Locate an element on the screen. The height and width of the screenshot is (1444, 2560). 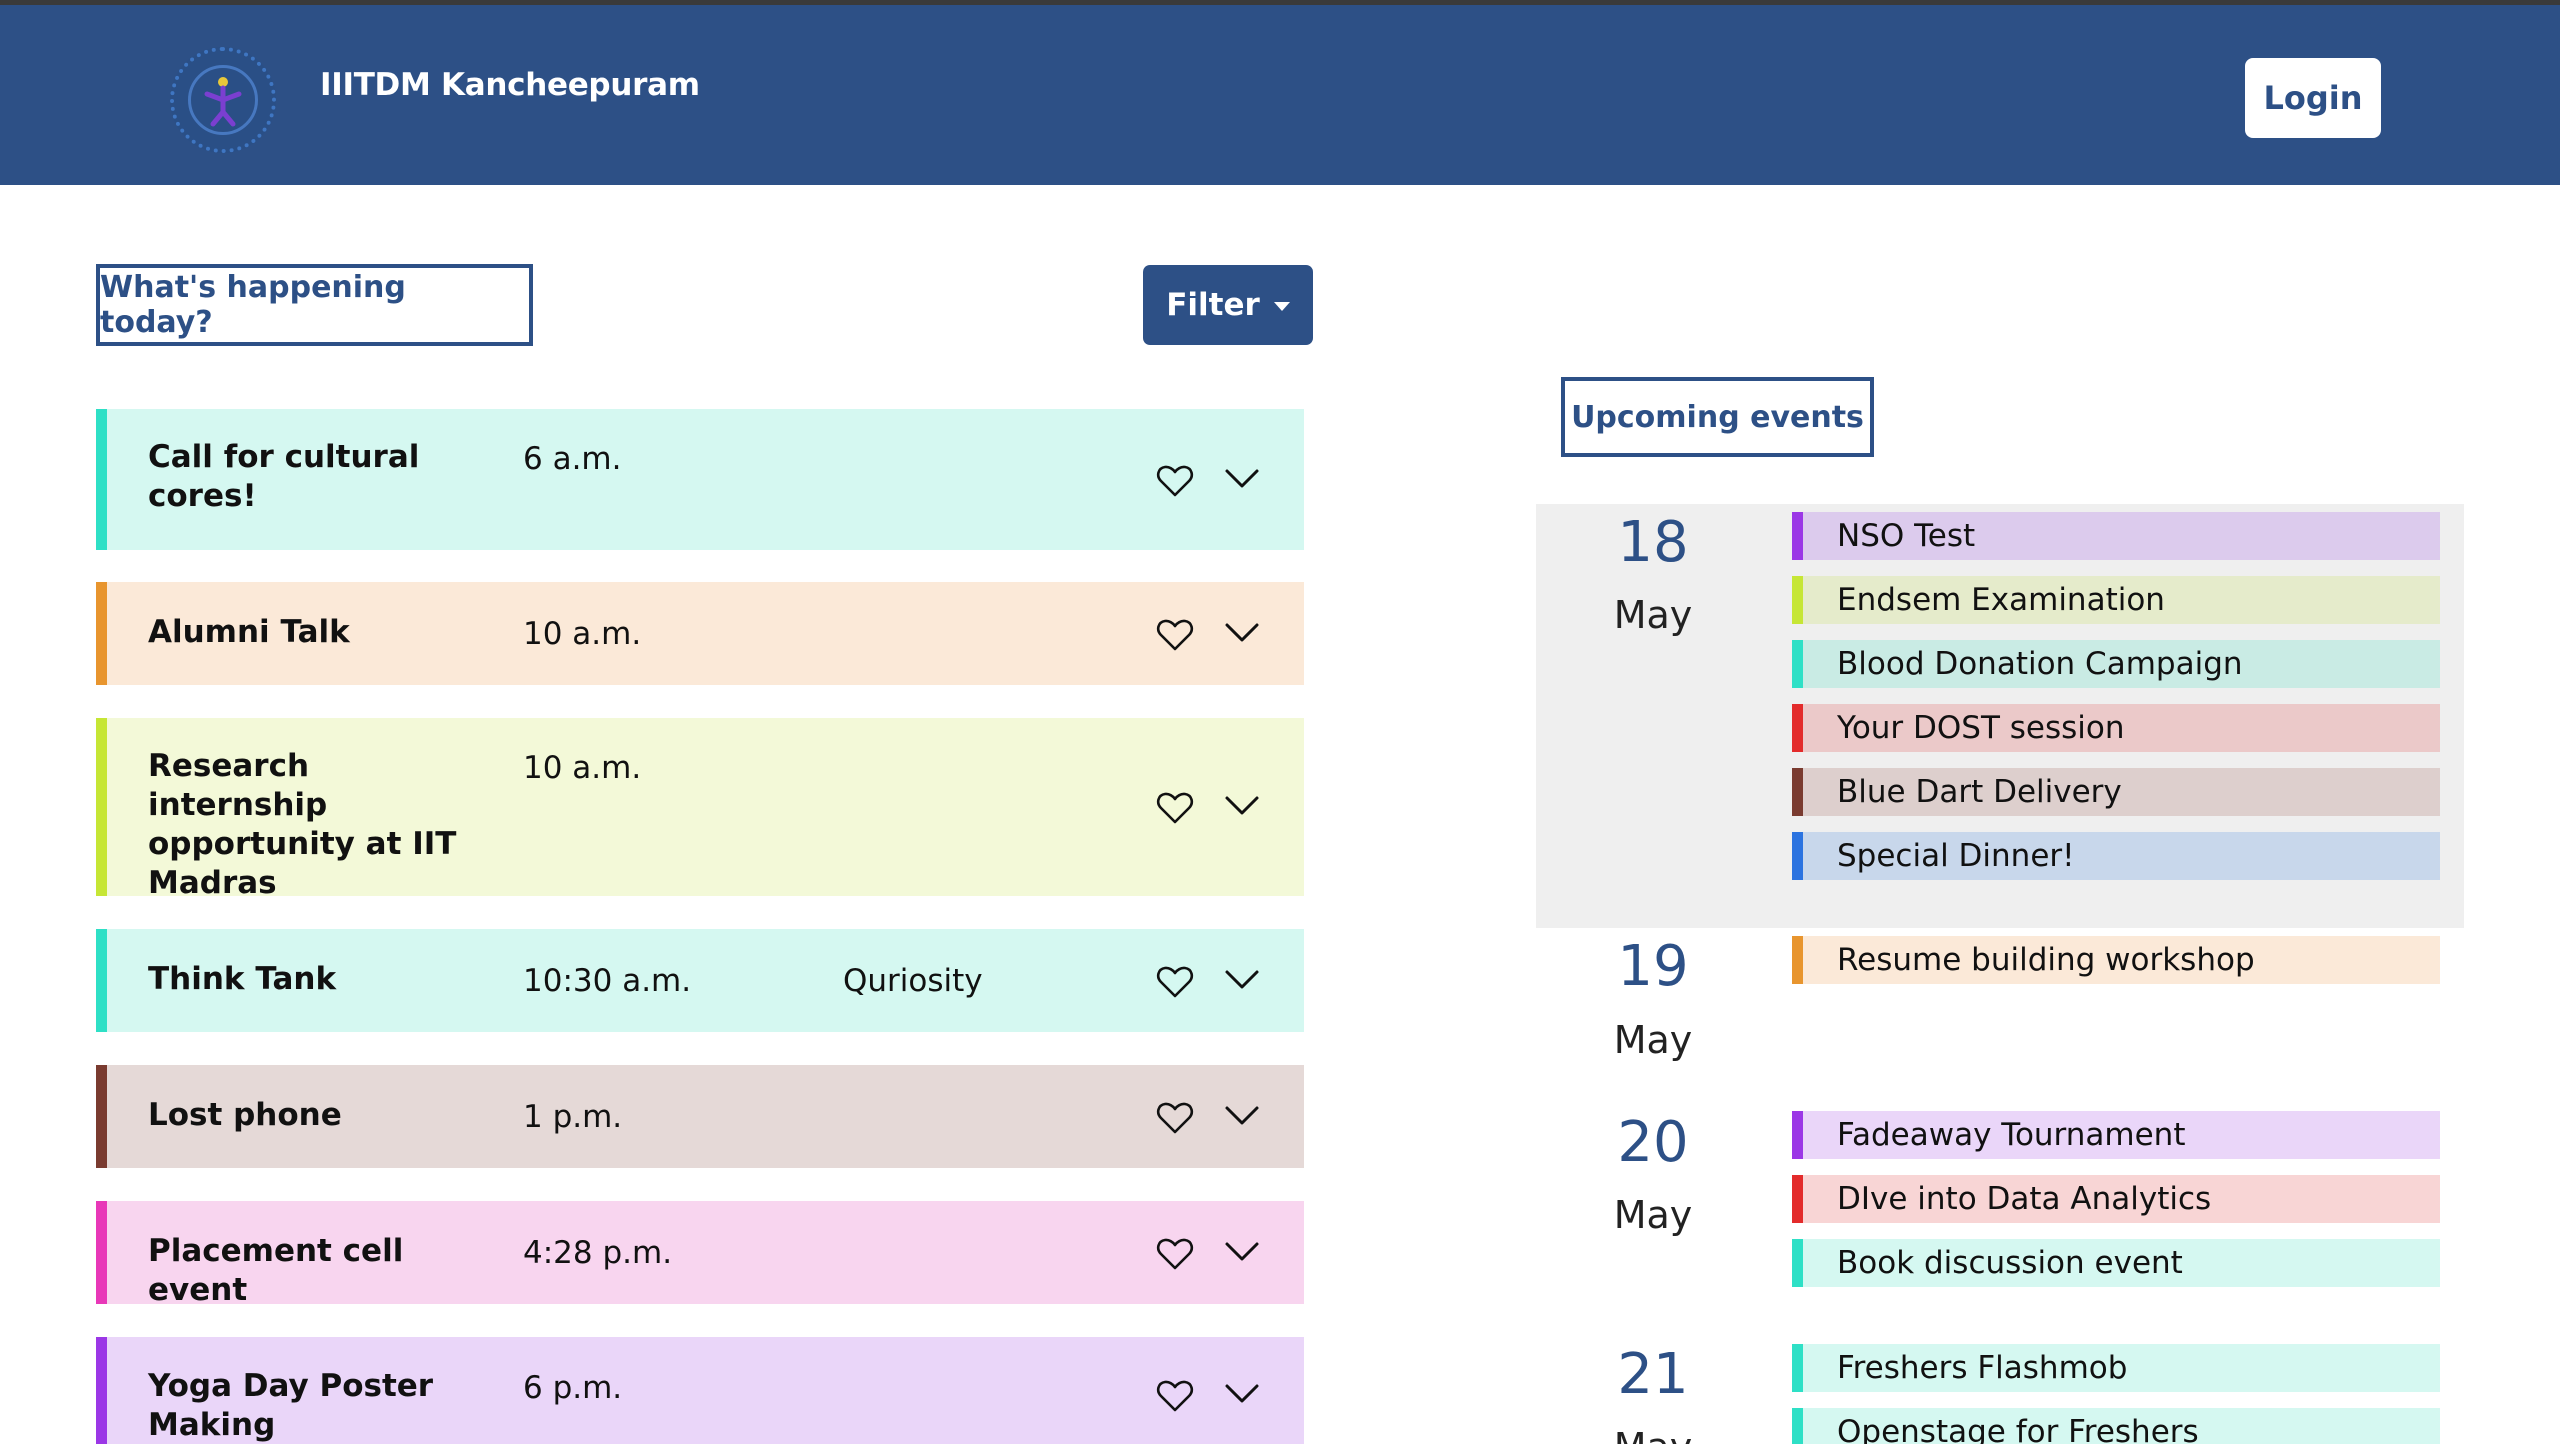
upcoming-event-item: Blue Dart Delivery is located at coordinates (2116, 792).